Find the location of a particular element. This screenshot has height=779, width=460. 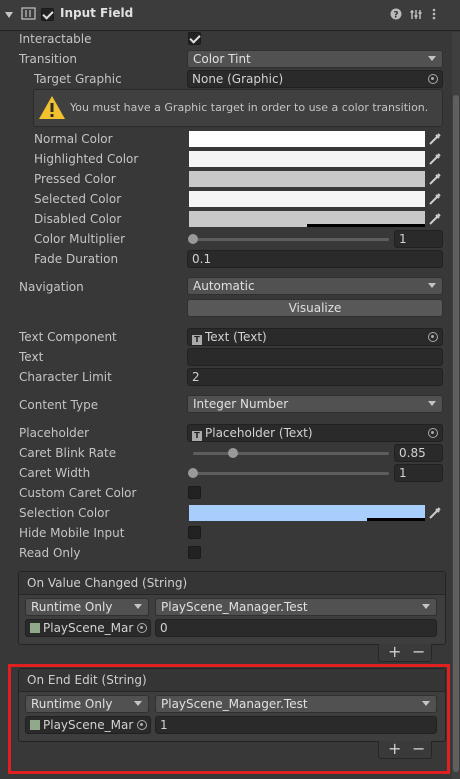

fade-duration-field: 0.1 is located at coordinates (315, 259).